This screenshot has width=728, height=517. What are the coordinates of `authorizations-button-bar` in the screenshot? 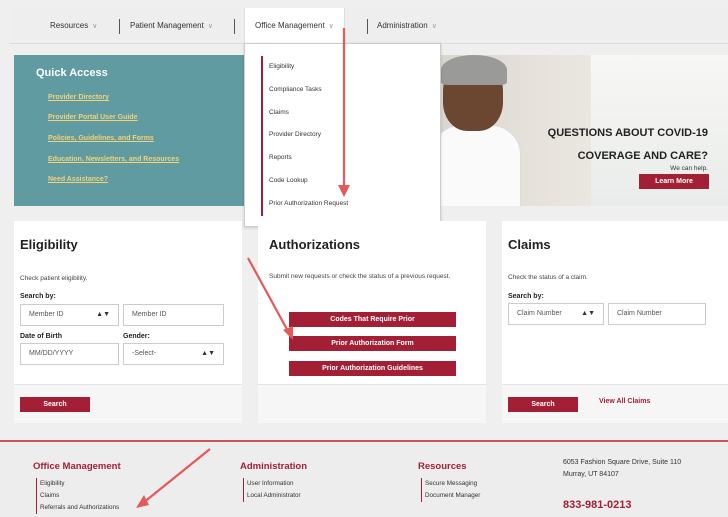 It's located at (372, 403).